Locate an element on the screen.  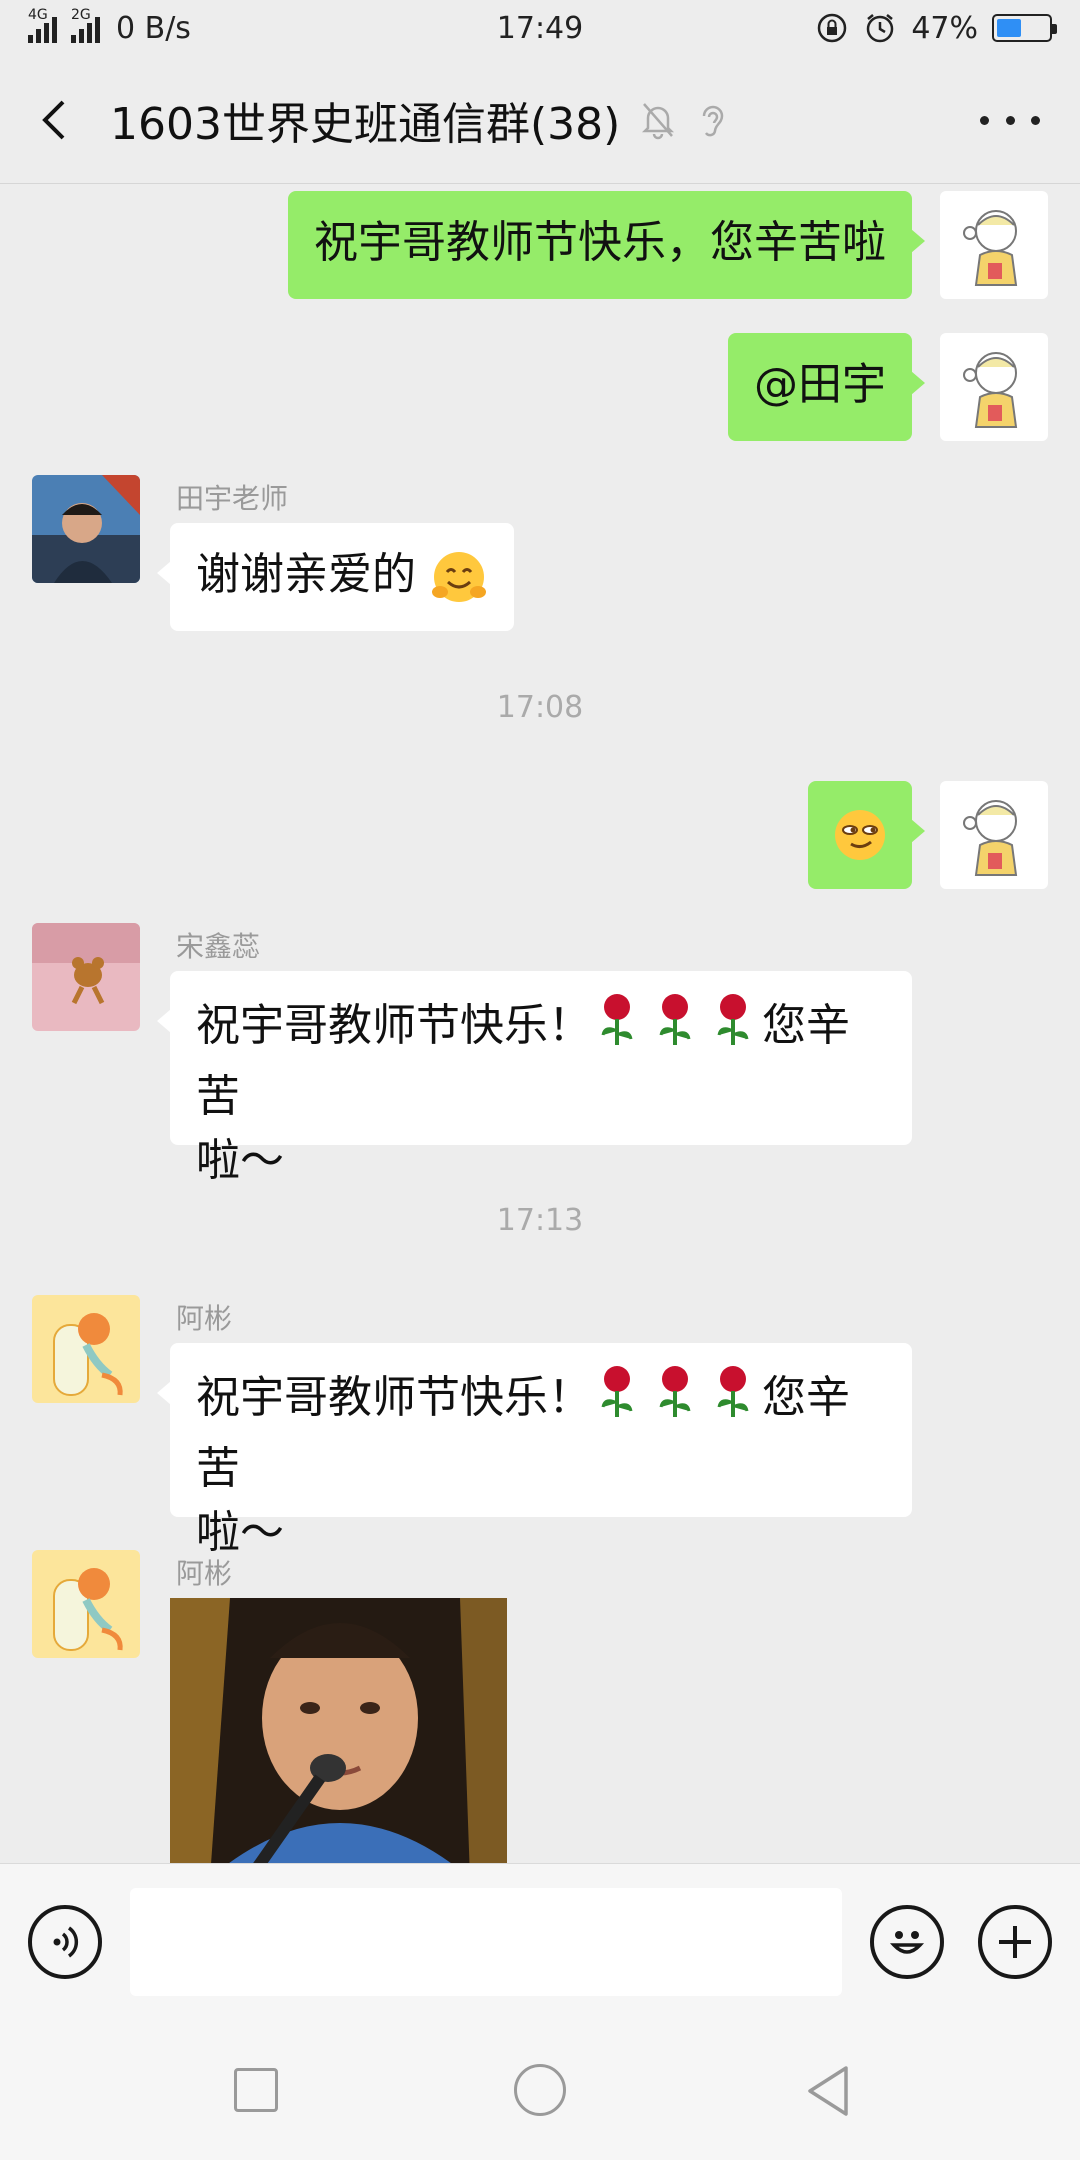
message-image is located at coordinates (338, 1730).